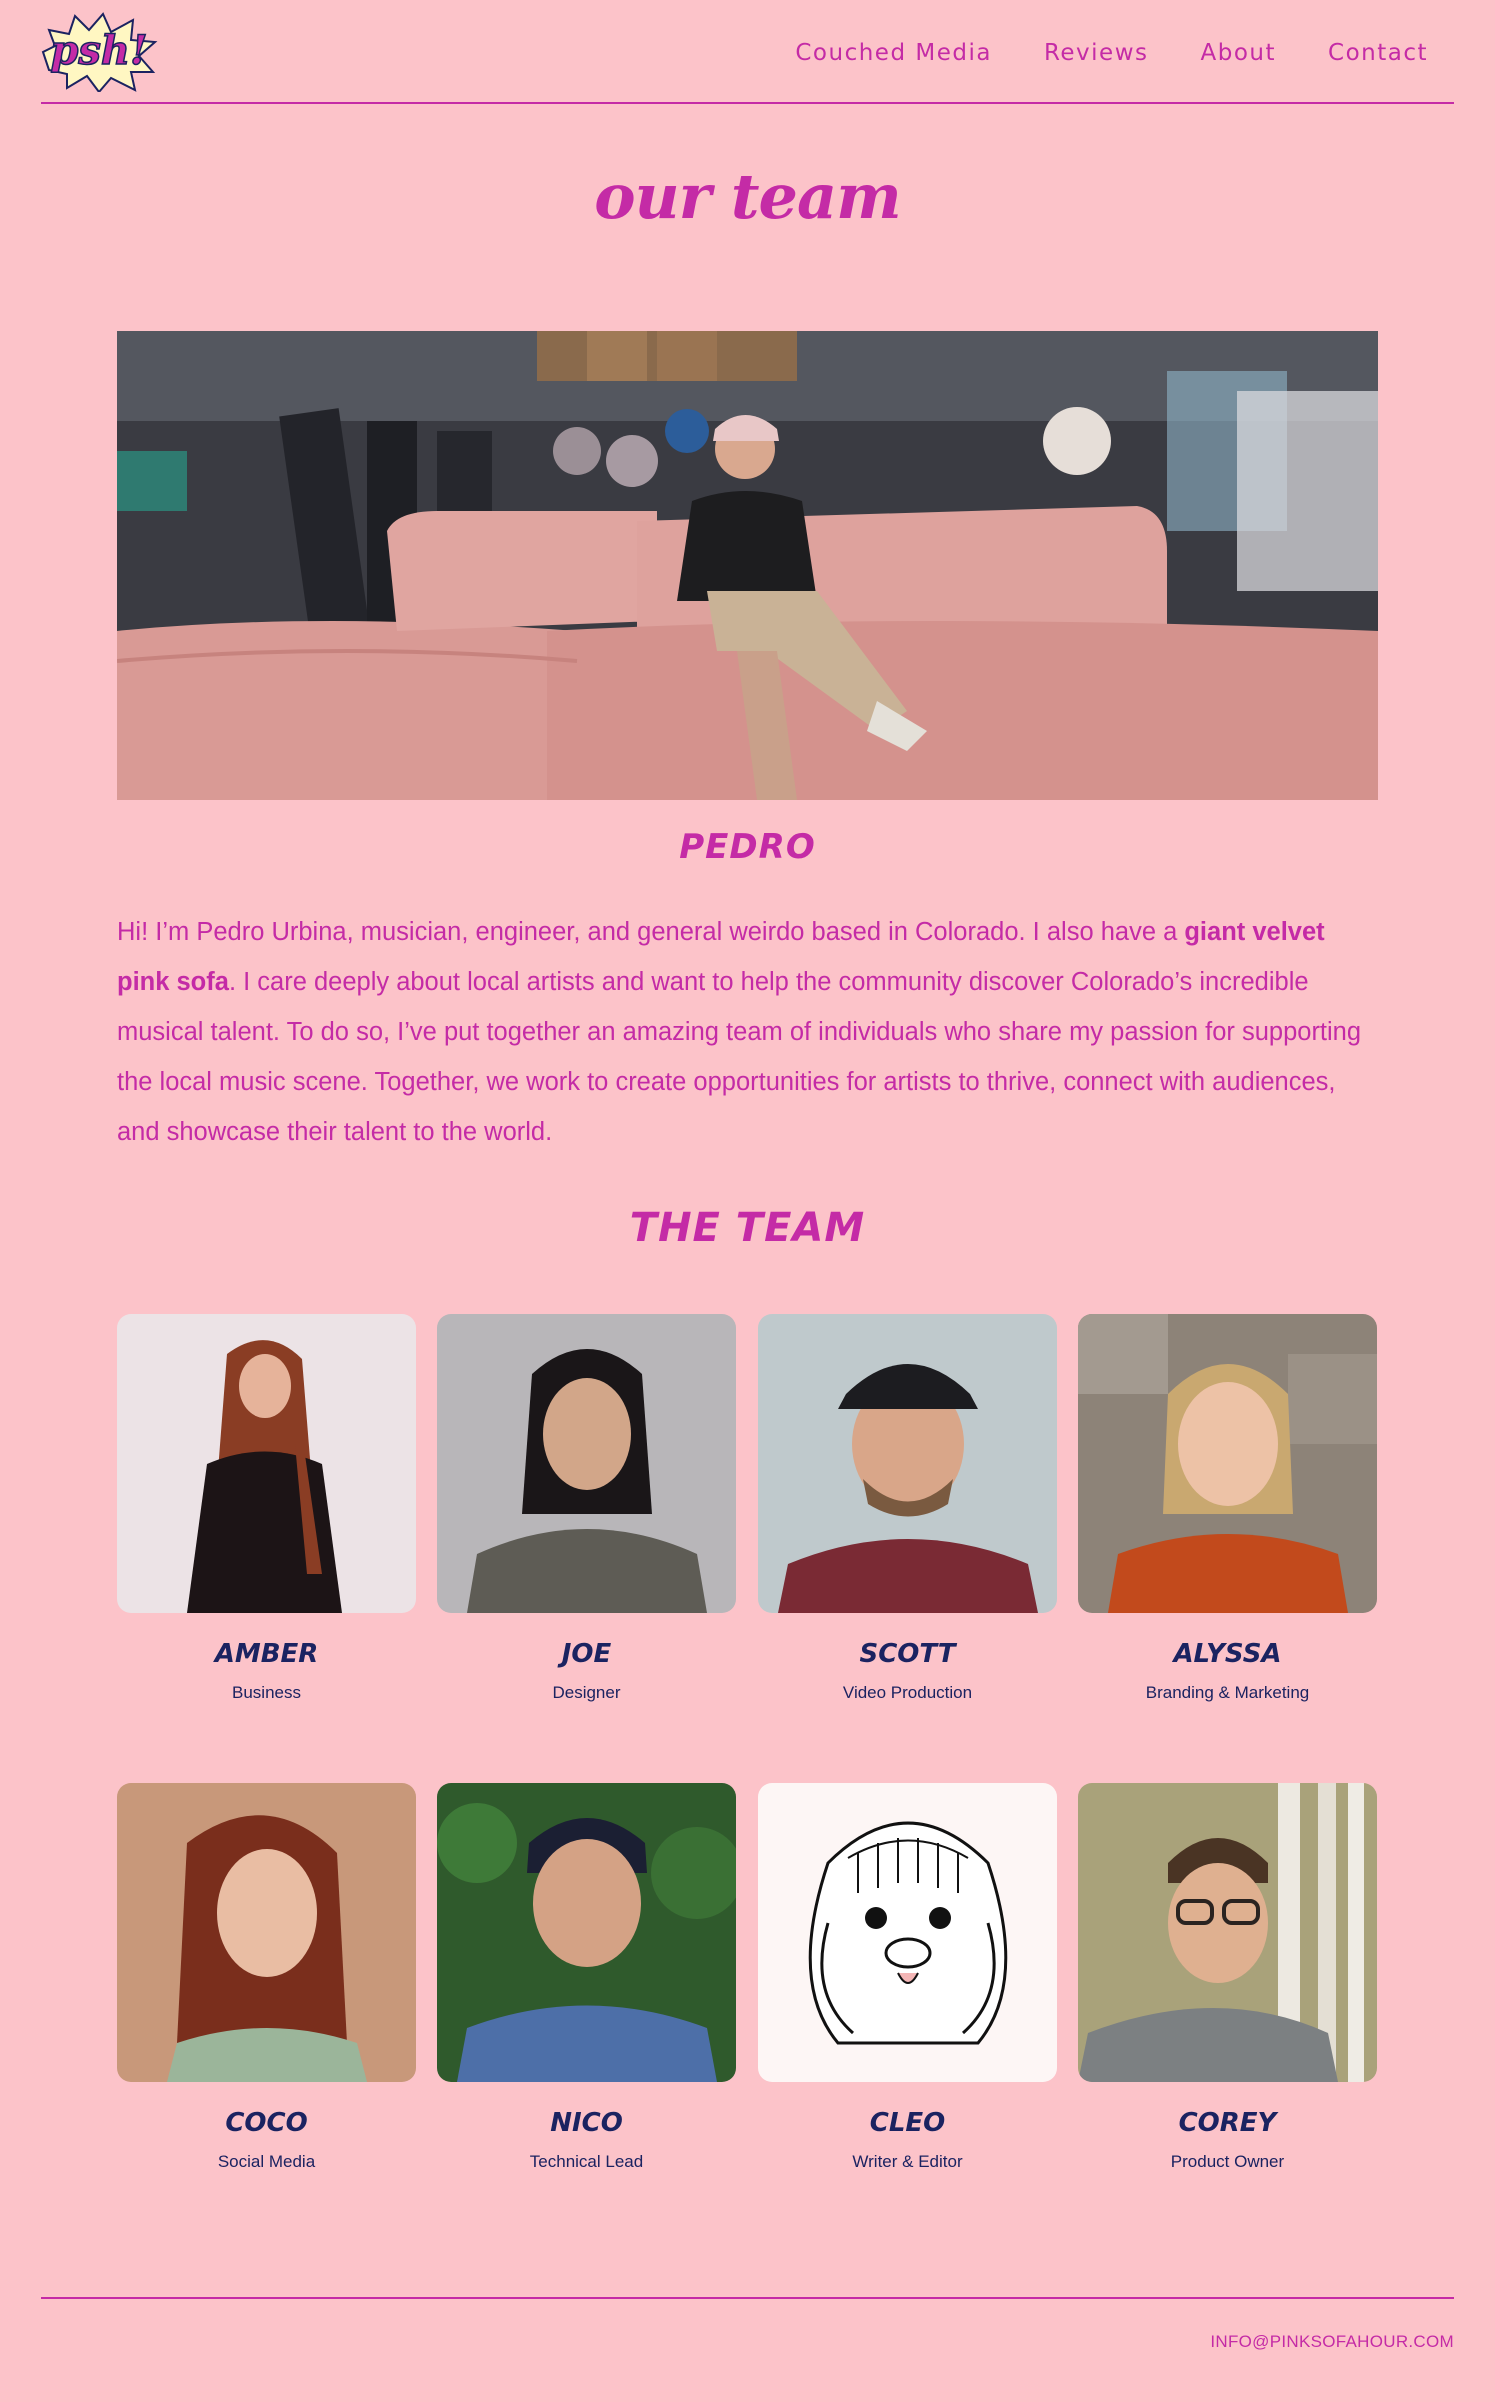  I want to click on nav-couched-media: Couched Media, so click(893, 53).